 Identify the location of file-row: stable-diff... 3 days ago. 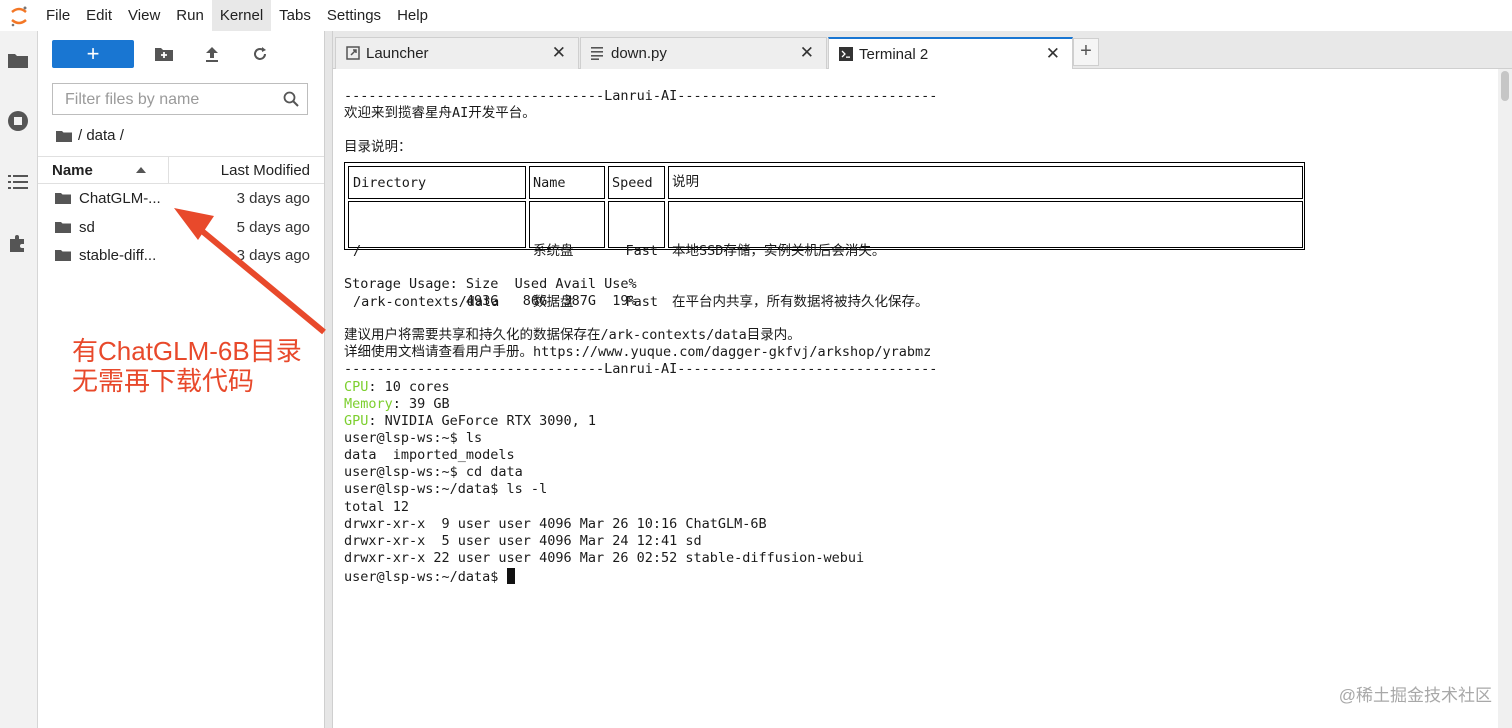
(181, 256).